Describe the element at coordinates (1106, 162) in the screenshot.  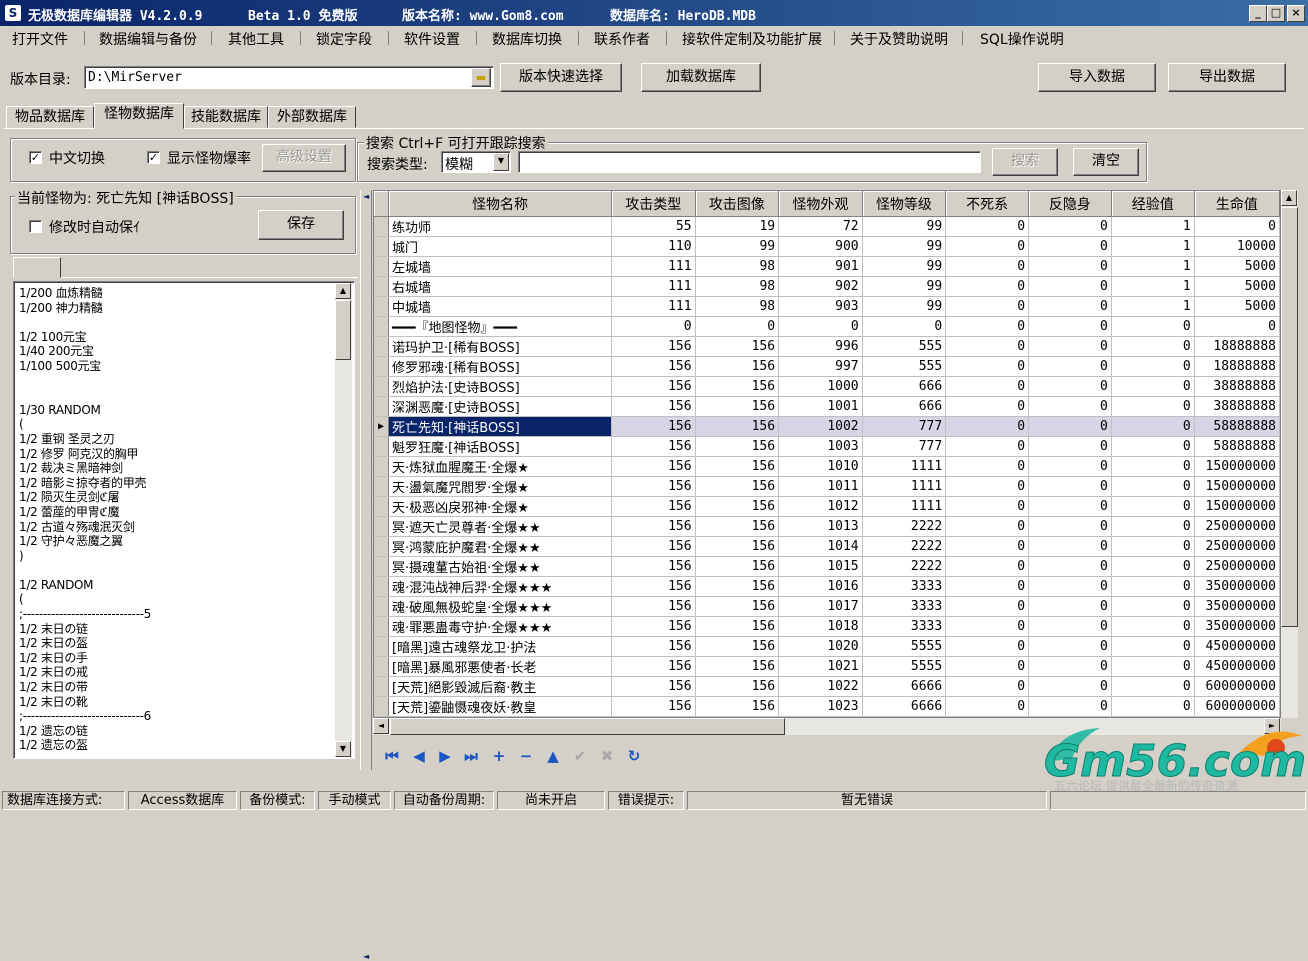
I see `clear-button: 清空` at that location.